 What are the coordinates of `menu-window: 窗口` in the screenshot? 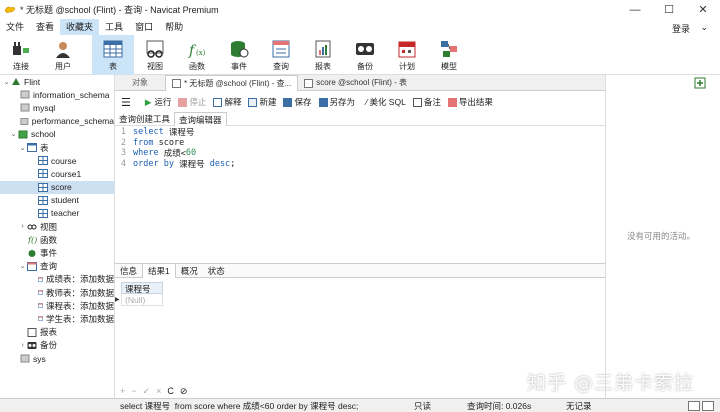 It's located at (144, 27).